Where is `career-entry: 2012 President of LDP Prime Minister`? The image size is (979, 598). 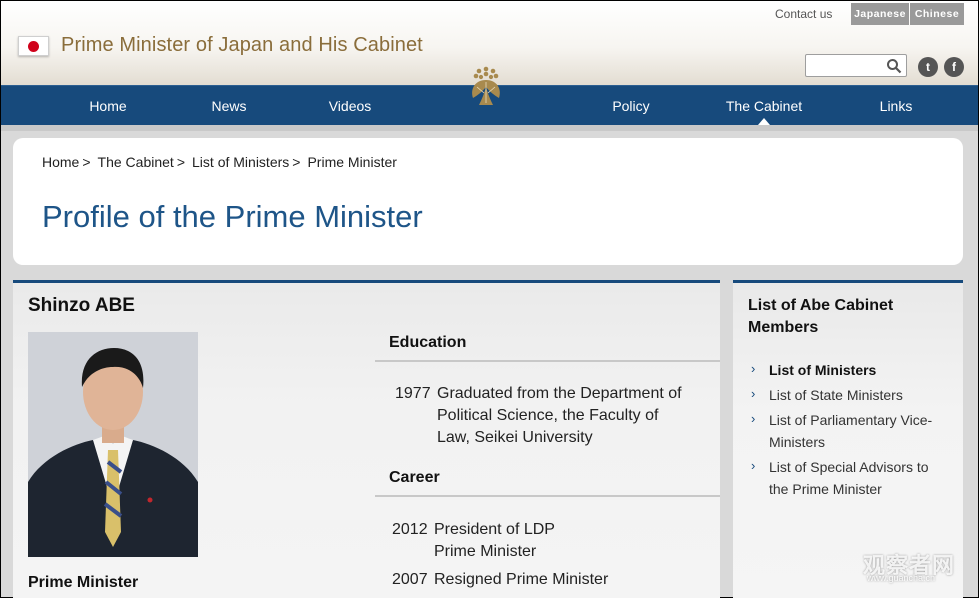
career-entry: 2012 President of LDP Prime Minister is located at coordinates (542, 542).